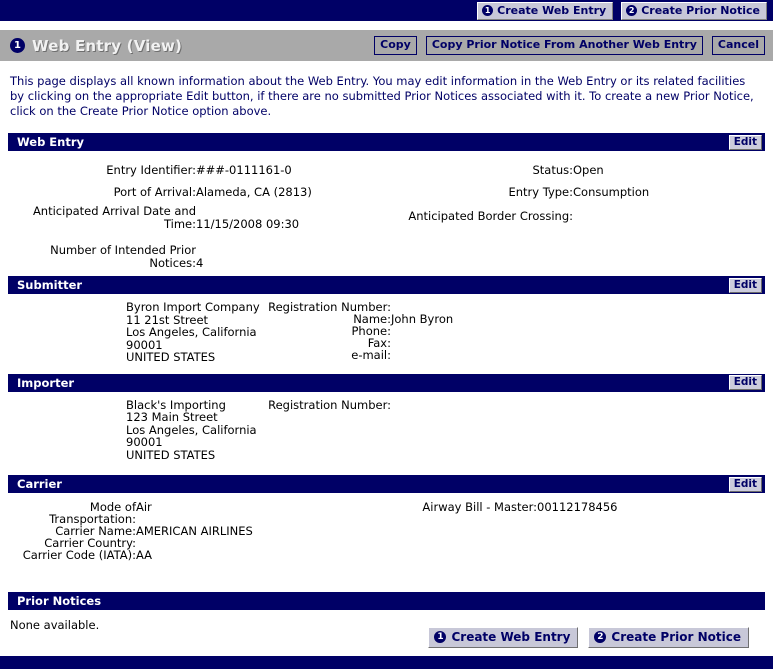  What do you see at coordinates (577, 507) in the screenshot?
I see `field-value-airway-bill-master: 00112178456` at bounding box center [577, 507].